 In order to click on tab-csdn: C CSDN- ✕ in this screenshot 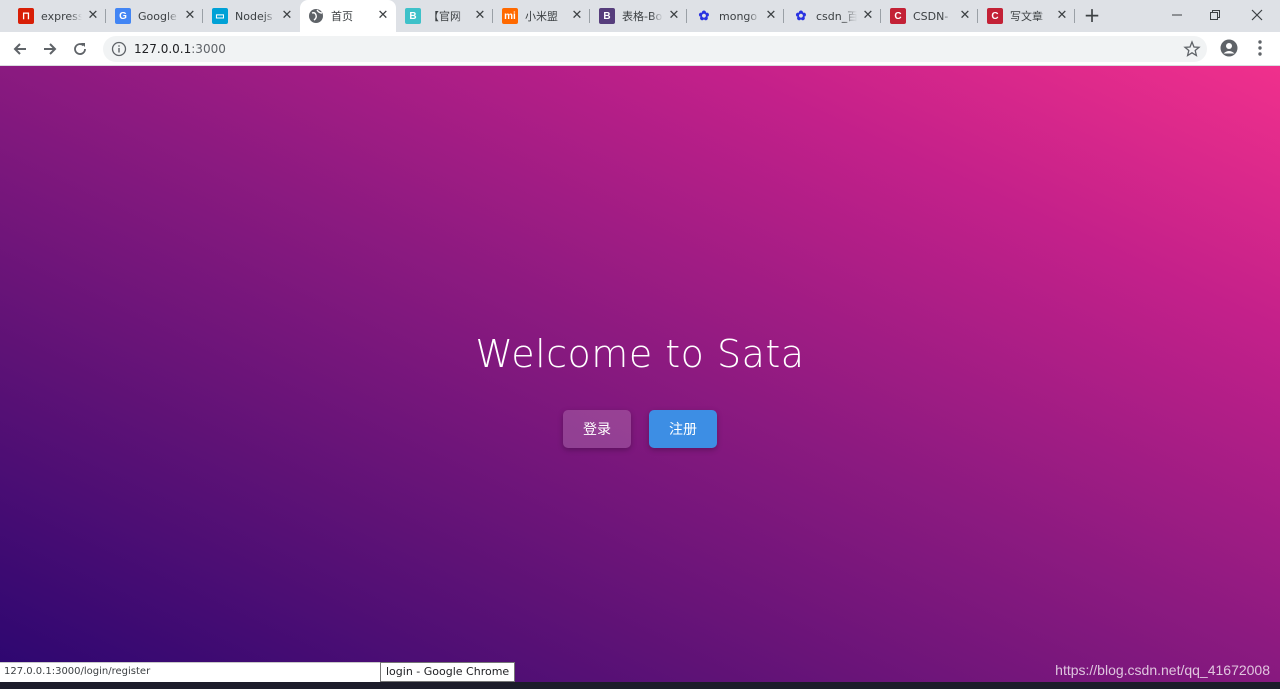, I will do `click(930, 16)`.